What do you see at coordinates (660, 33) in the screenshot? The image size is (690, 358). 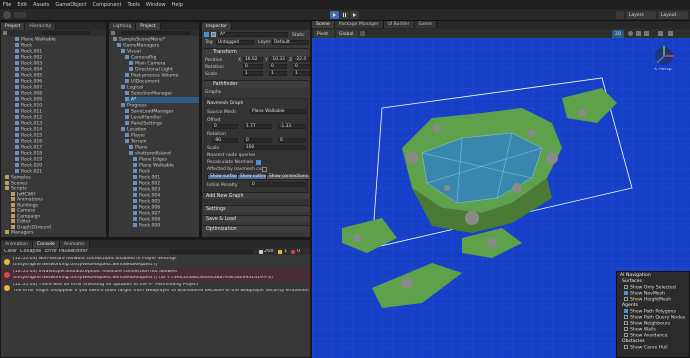 I see `camera-icon` at bounding box center [660, 33].